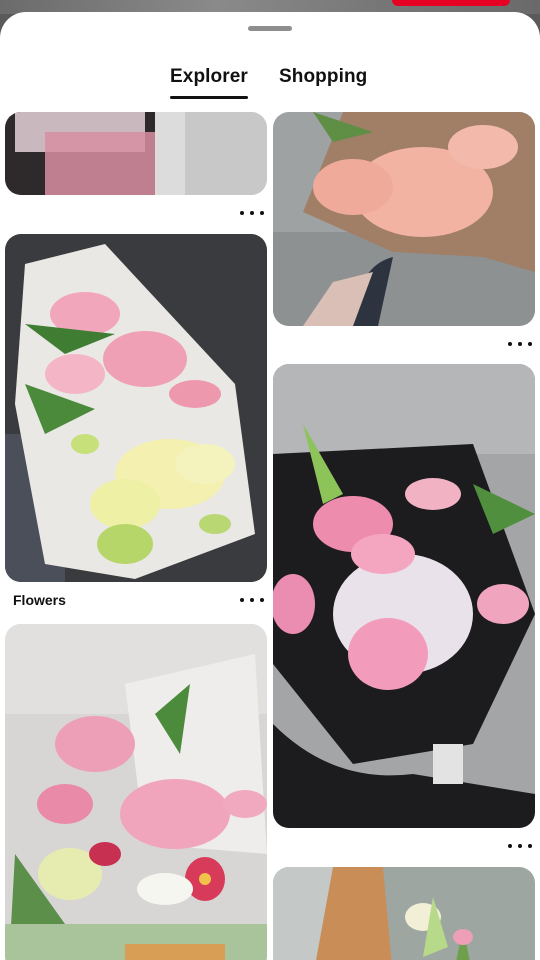 The width and height of the screenshot is (540, 960). What do you see at coordinates (270, 28) in the screenshot?
I see `sheet-drag-handle` at bounding box center [270, 28].